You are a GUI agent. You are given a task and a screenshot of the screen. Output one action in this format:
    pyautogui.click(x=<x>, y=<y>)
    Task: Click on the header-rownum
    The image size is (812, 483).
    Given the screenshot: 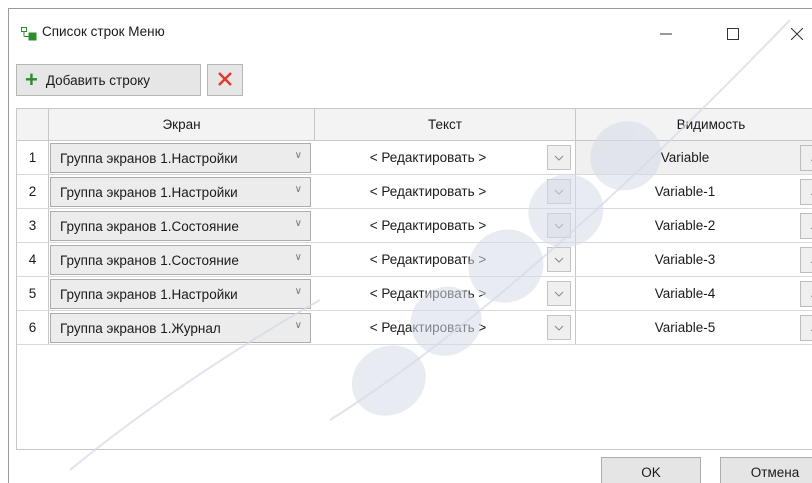 What is the action you would take?
    pyautogui.click(x=33, y=124)
    